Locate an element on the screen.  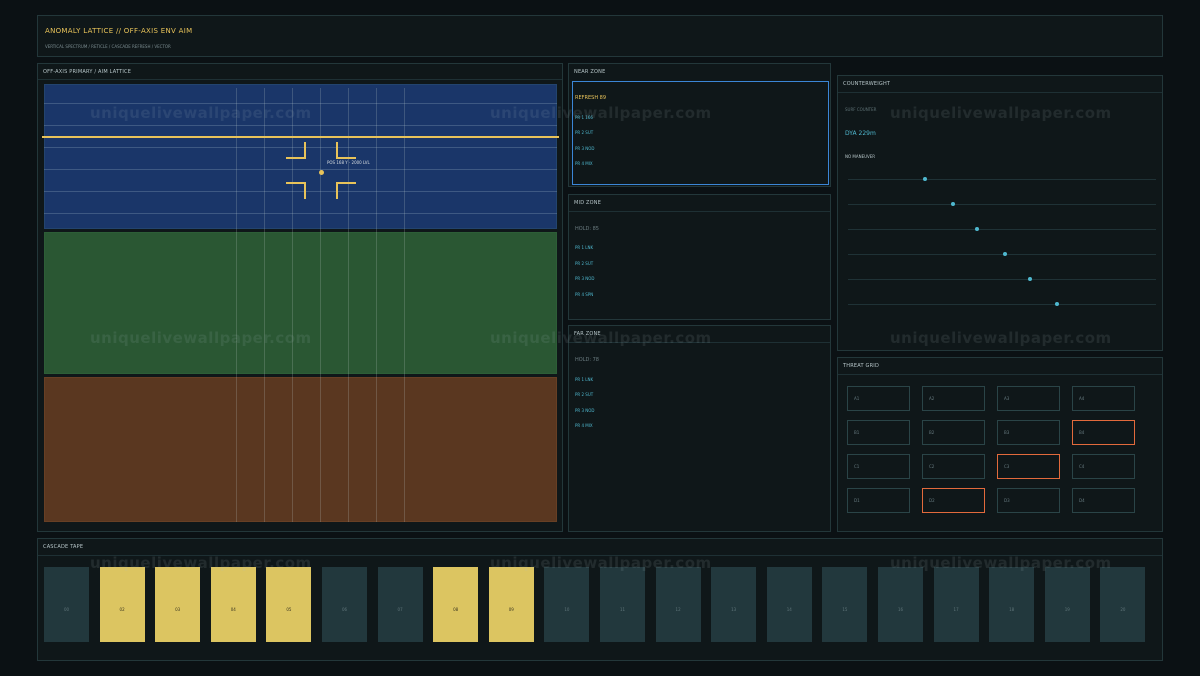
panel-title: OFF-AXIS PRIMARY / AIM LATTICE is located at coordinates (87, 72).